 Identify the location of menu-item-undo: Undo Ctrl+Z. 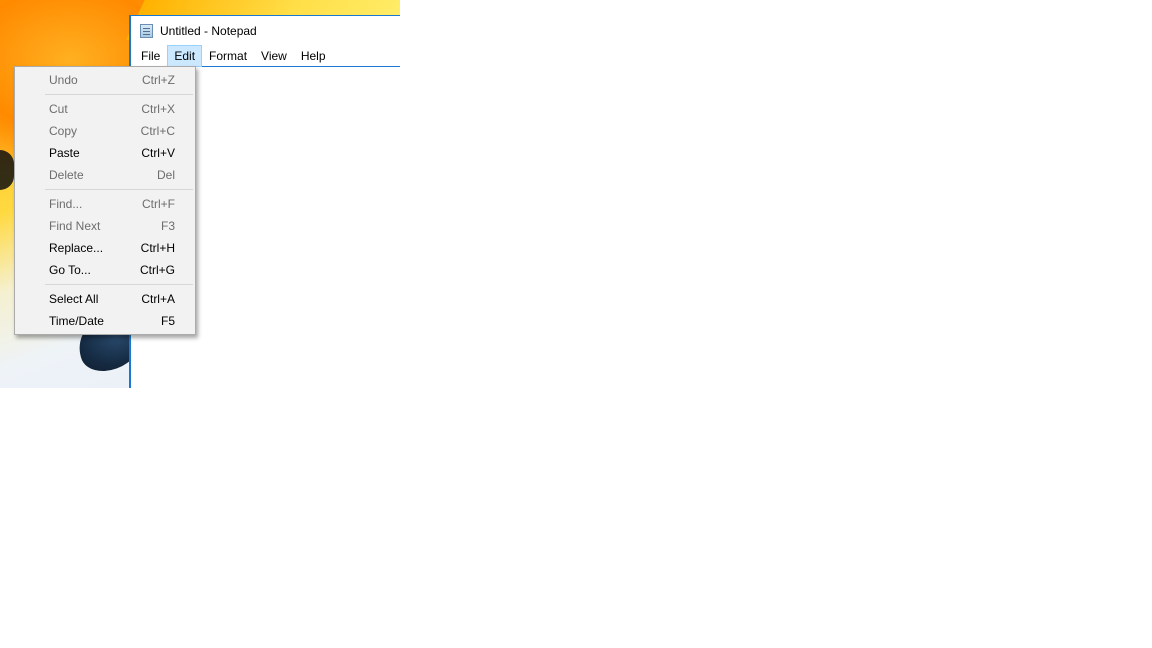
(105, 80).